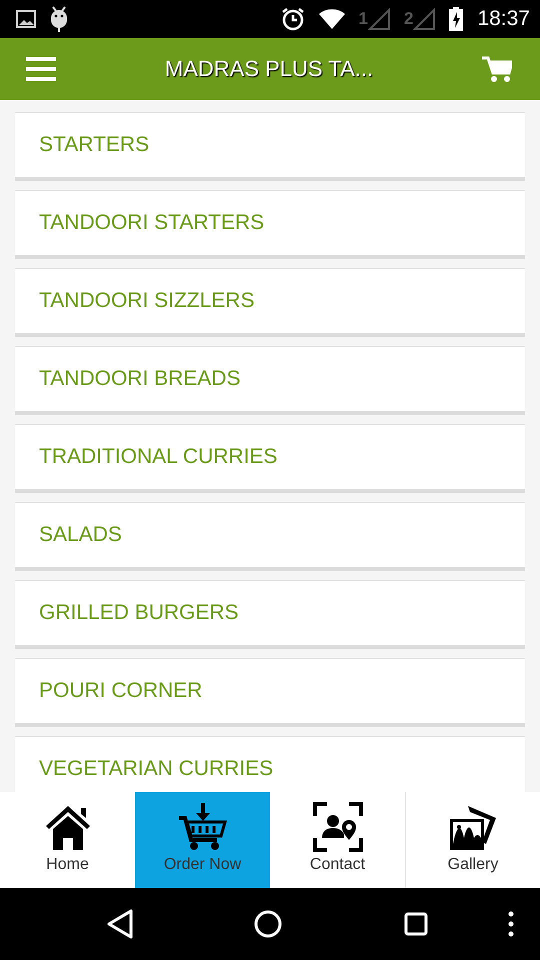 The width and height of the screenshot is (540, 960). What do you see at coordinates (331, 19) in the screenshot?
I see `wifi-icon` at bounding box center [331, 19].